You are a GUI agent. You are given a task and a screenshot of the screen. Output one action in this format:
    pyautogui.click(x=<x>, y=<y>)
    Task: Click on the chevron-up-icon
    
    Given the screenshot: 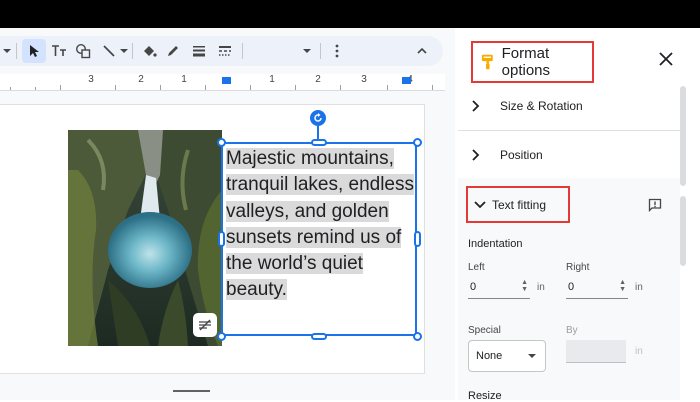 What is the action you would take?
    pyautogui.click(x=422, y=51)
    